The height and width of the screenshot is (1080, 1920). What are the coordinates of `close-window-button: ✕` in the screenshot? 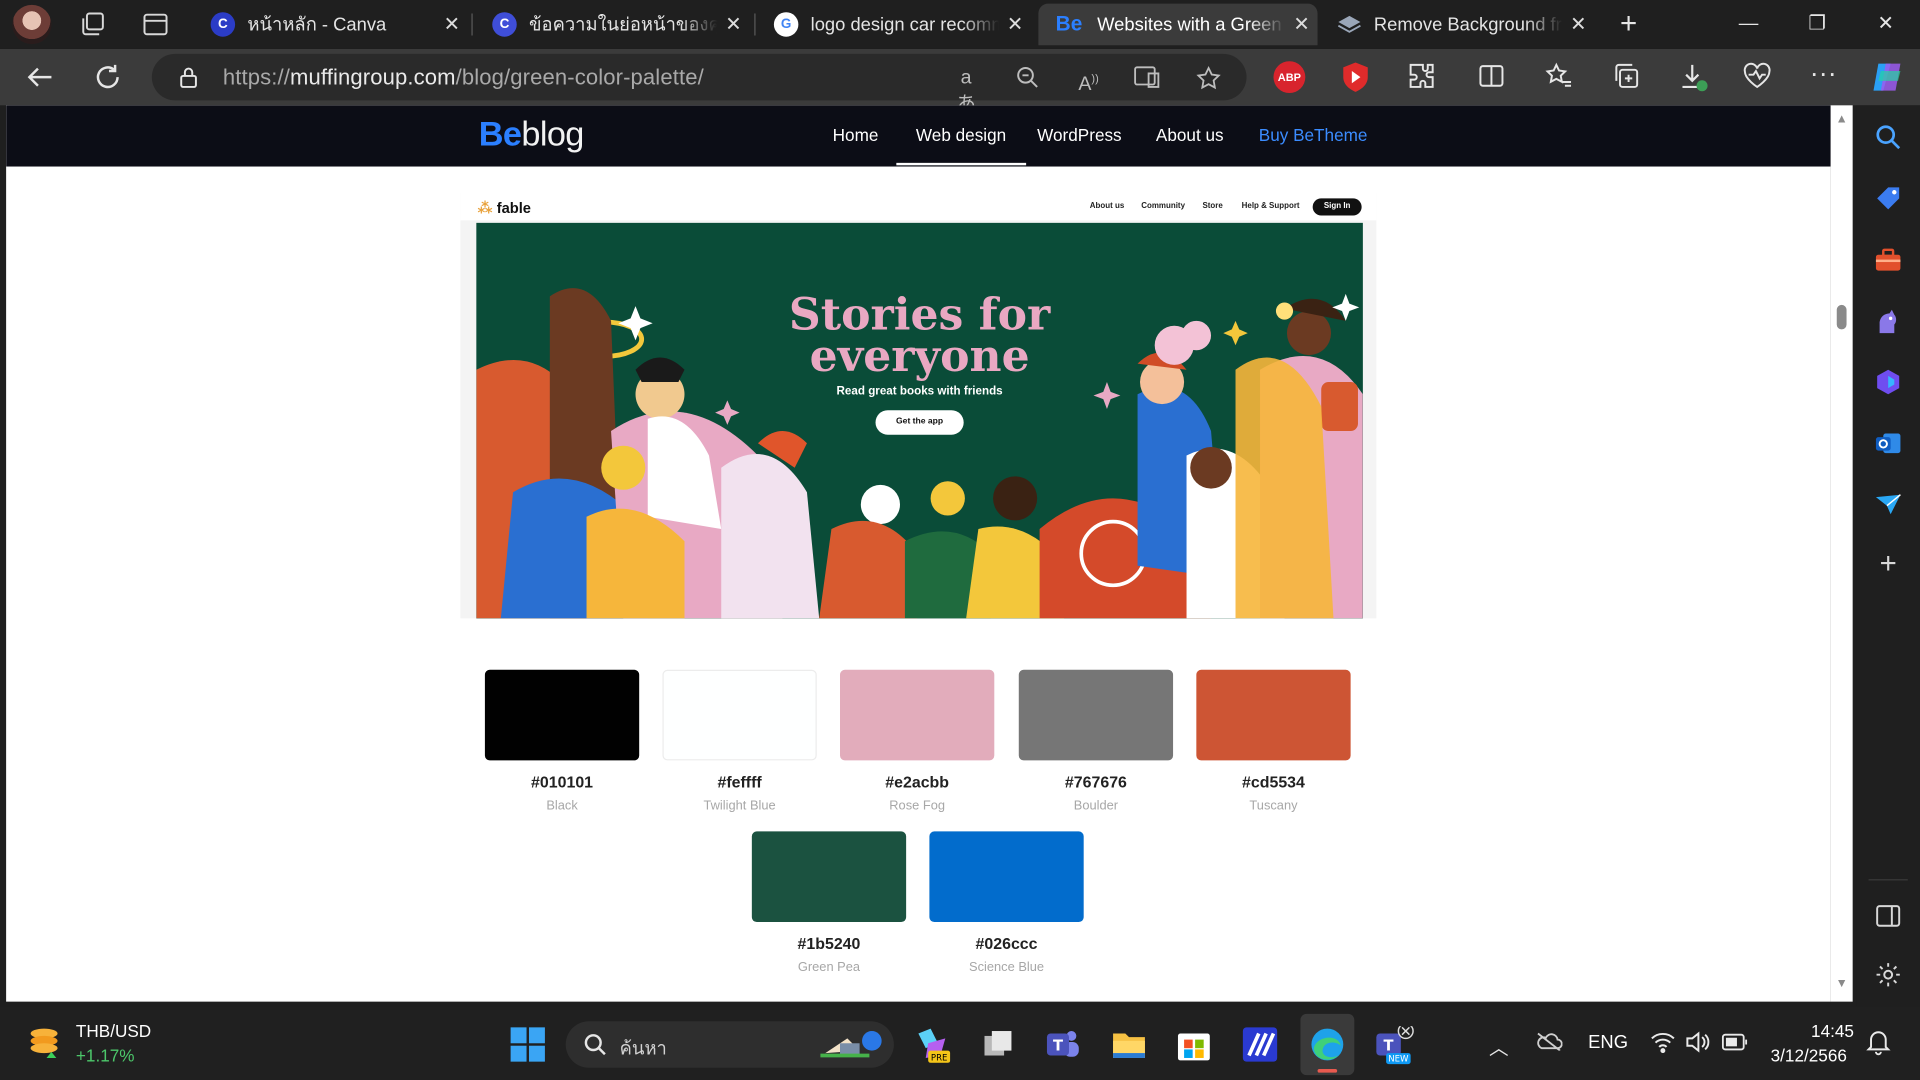 It's located at (1885, 24).